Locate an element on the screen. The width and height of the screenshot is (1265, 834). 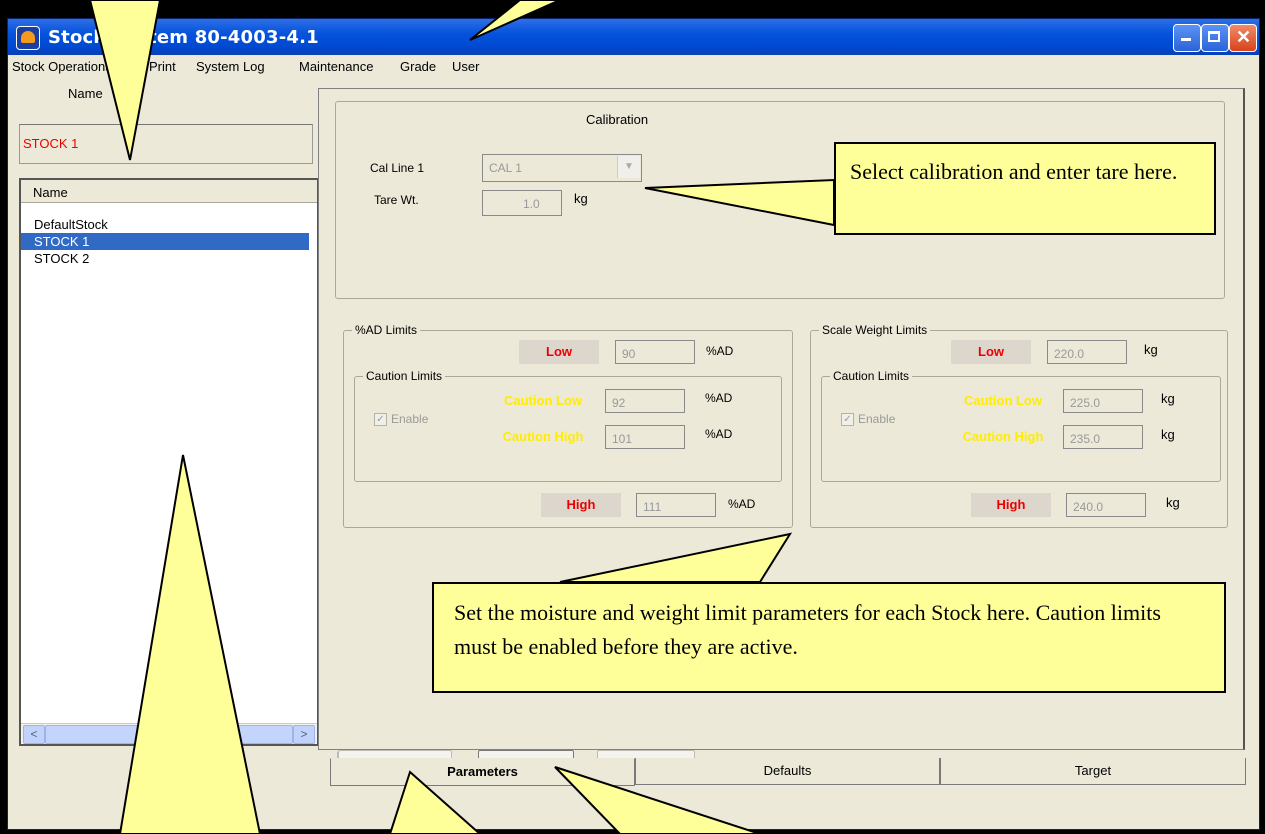
cal-line-select: CAL 1 ▼ is located at coordinates (562, 168).